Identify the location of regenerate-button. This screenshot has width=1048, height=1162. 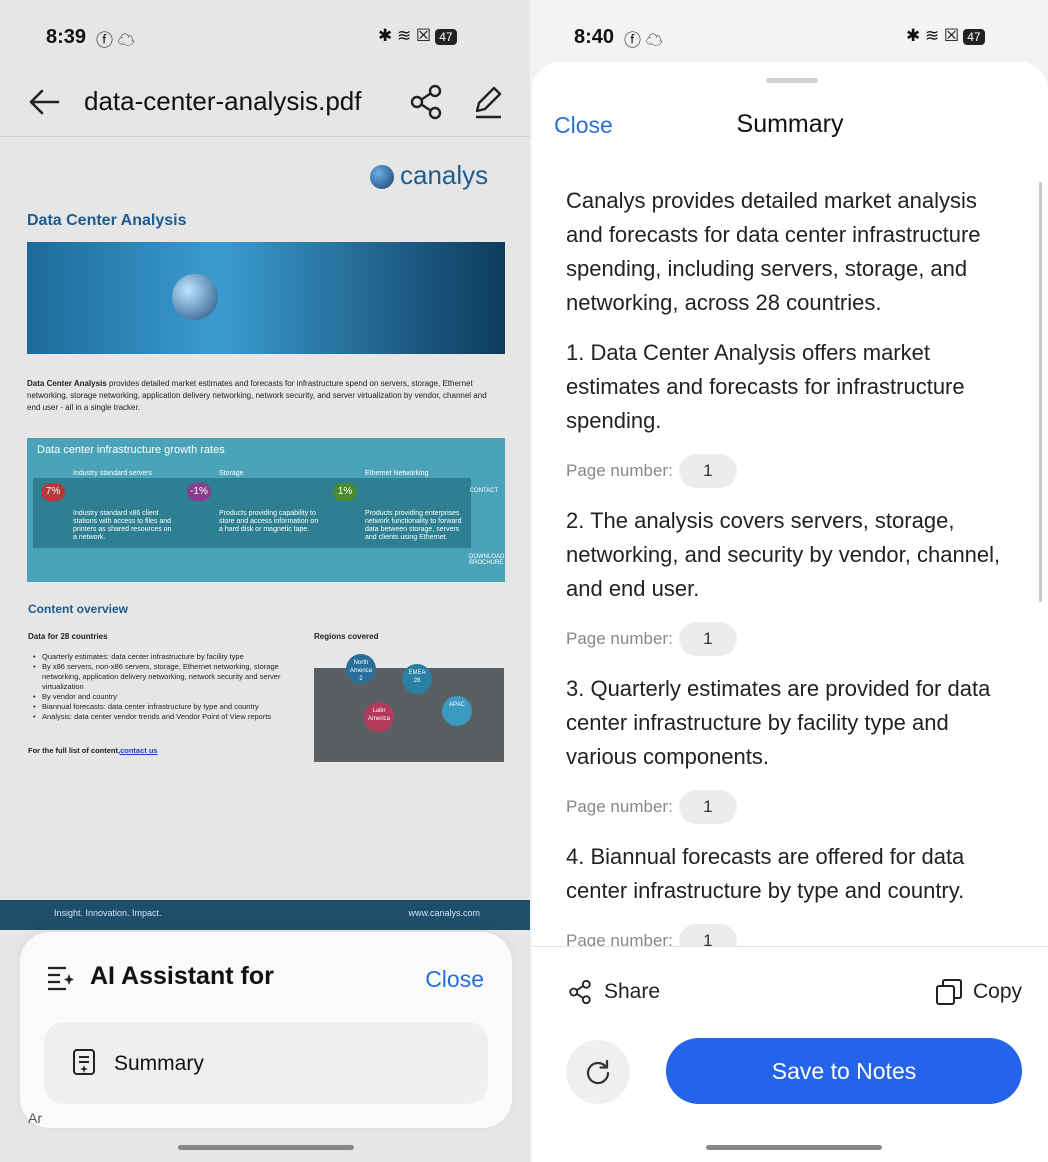
(598, 1072).